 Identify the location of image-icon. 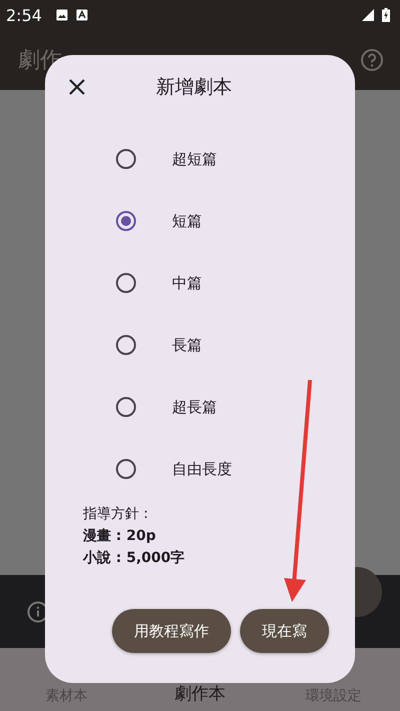
(62, 15).